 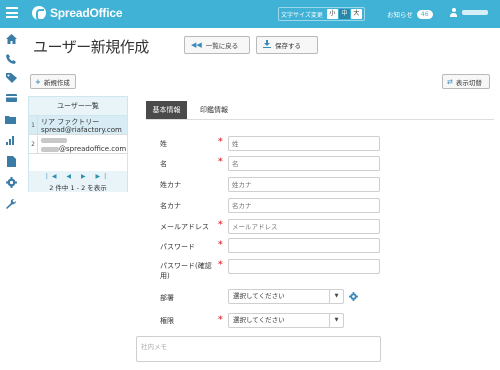 I want to click on last-name-kana-input, so click(x=304, y=184).